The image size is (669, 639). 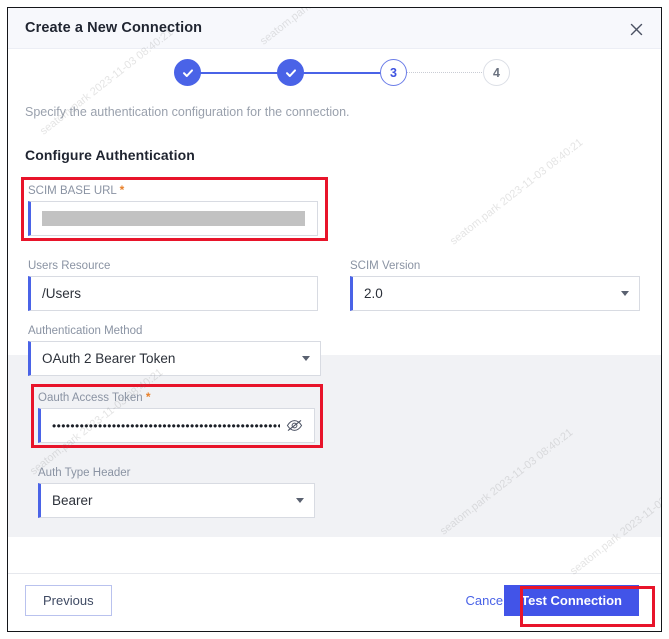 What do you see at coordinates (373, 293) in the screenshot?
I see `scim-version-value: 2.0` at bounding box center [373, 293].